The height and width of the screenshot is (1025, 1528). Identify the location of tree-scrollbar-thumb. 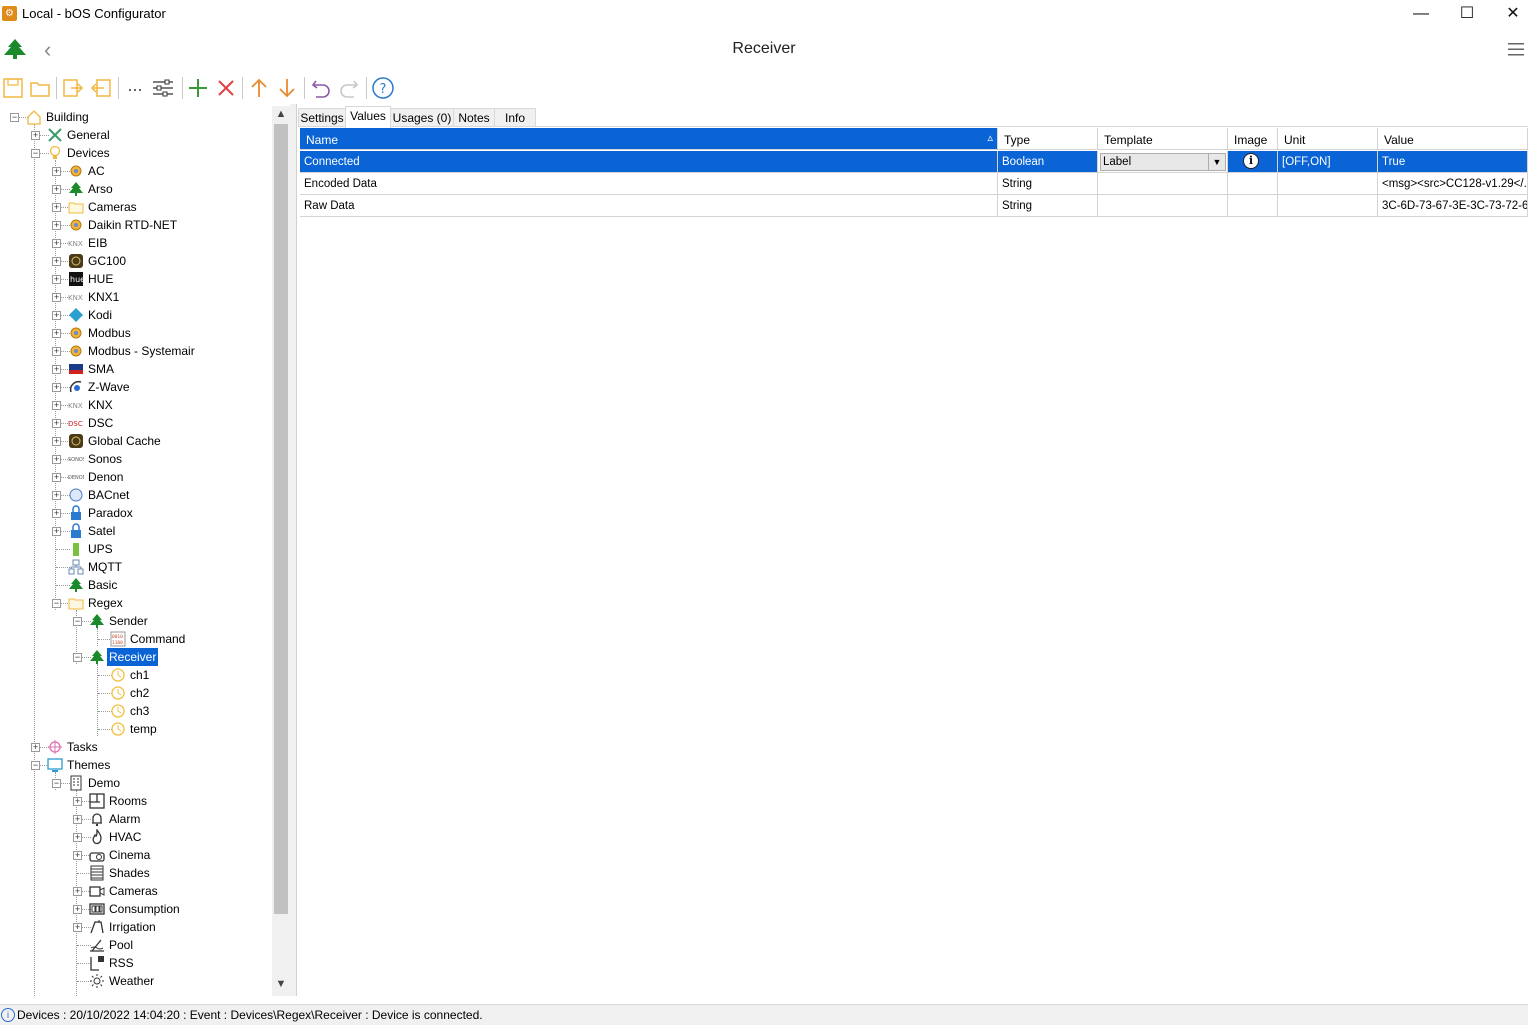
(281, 519).